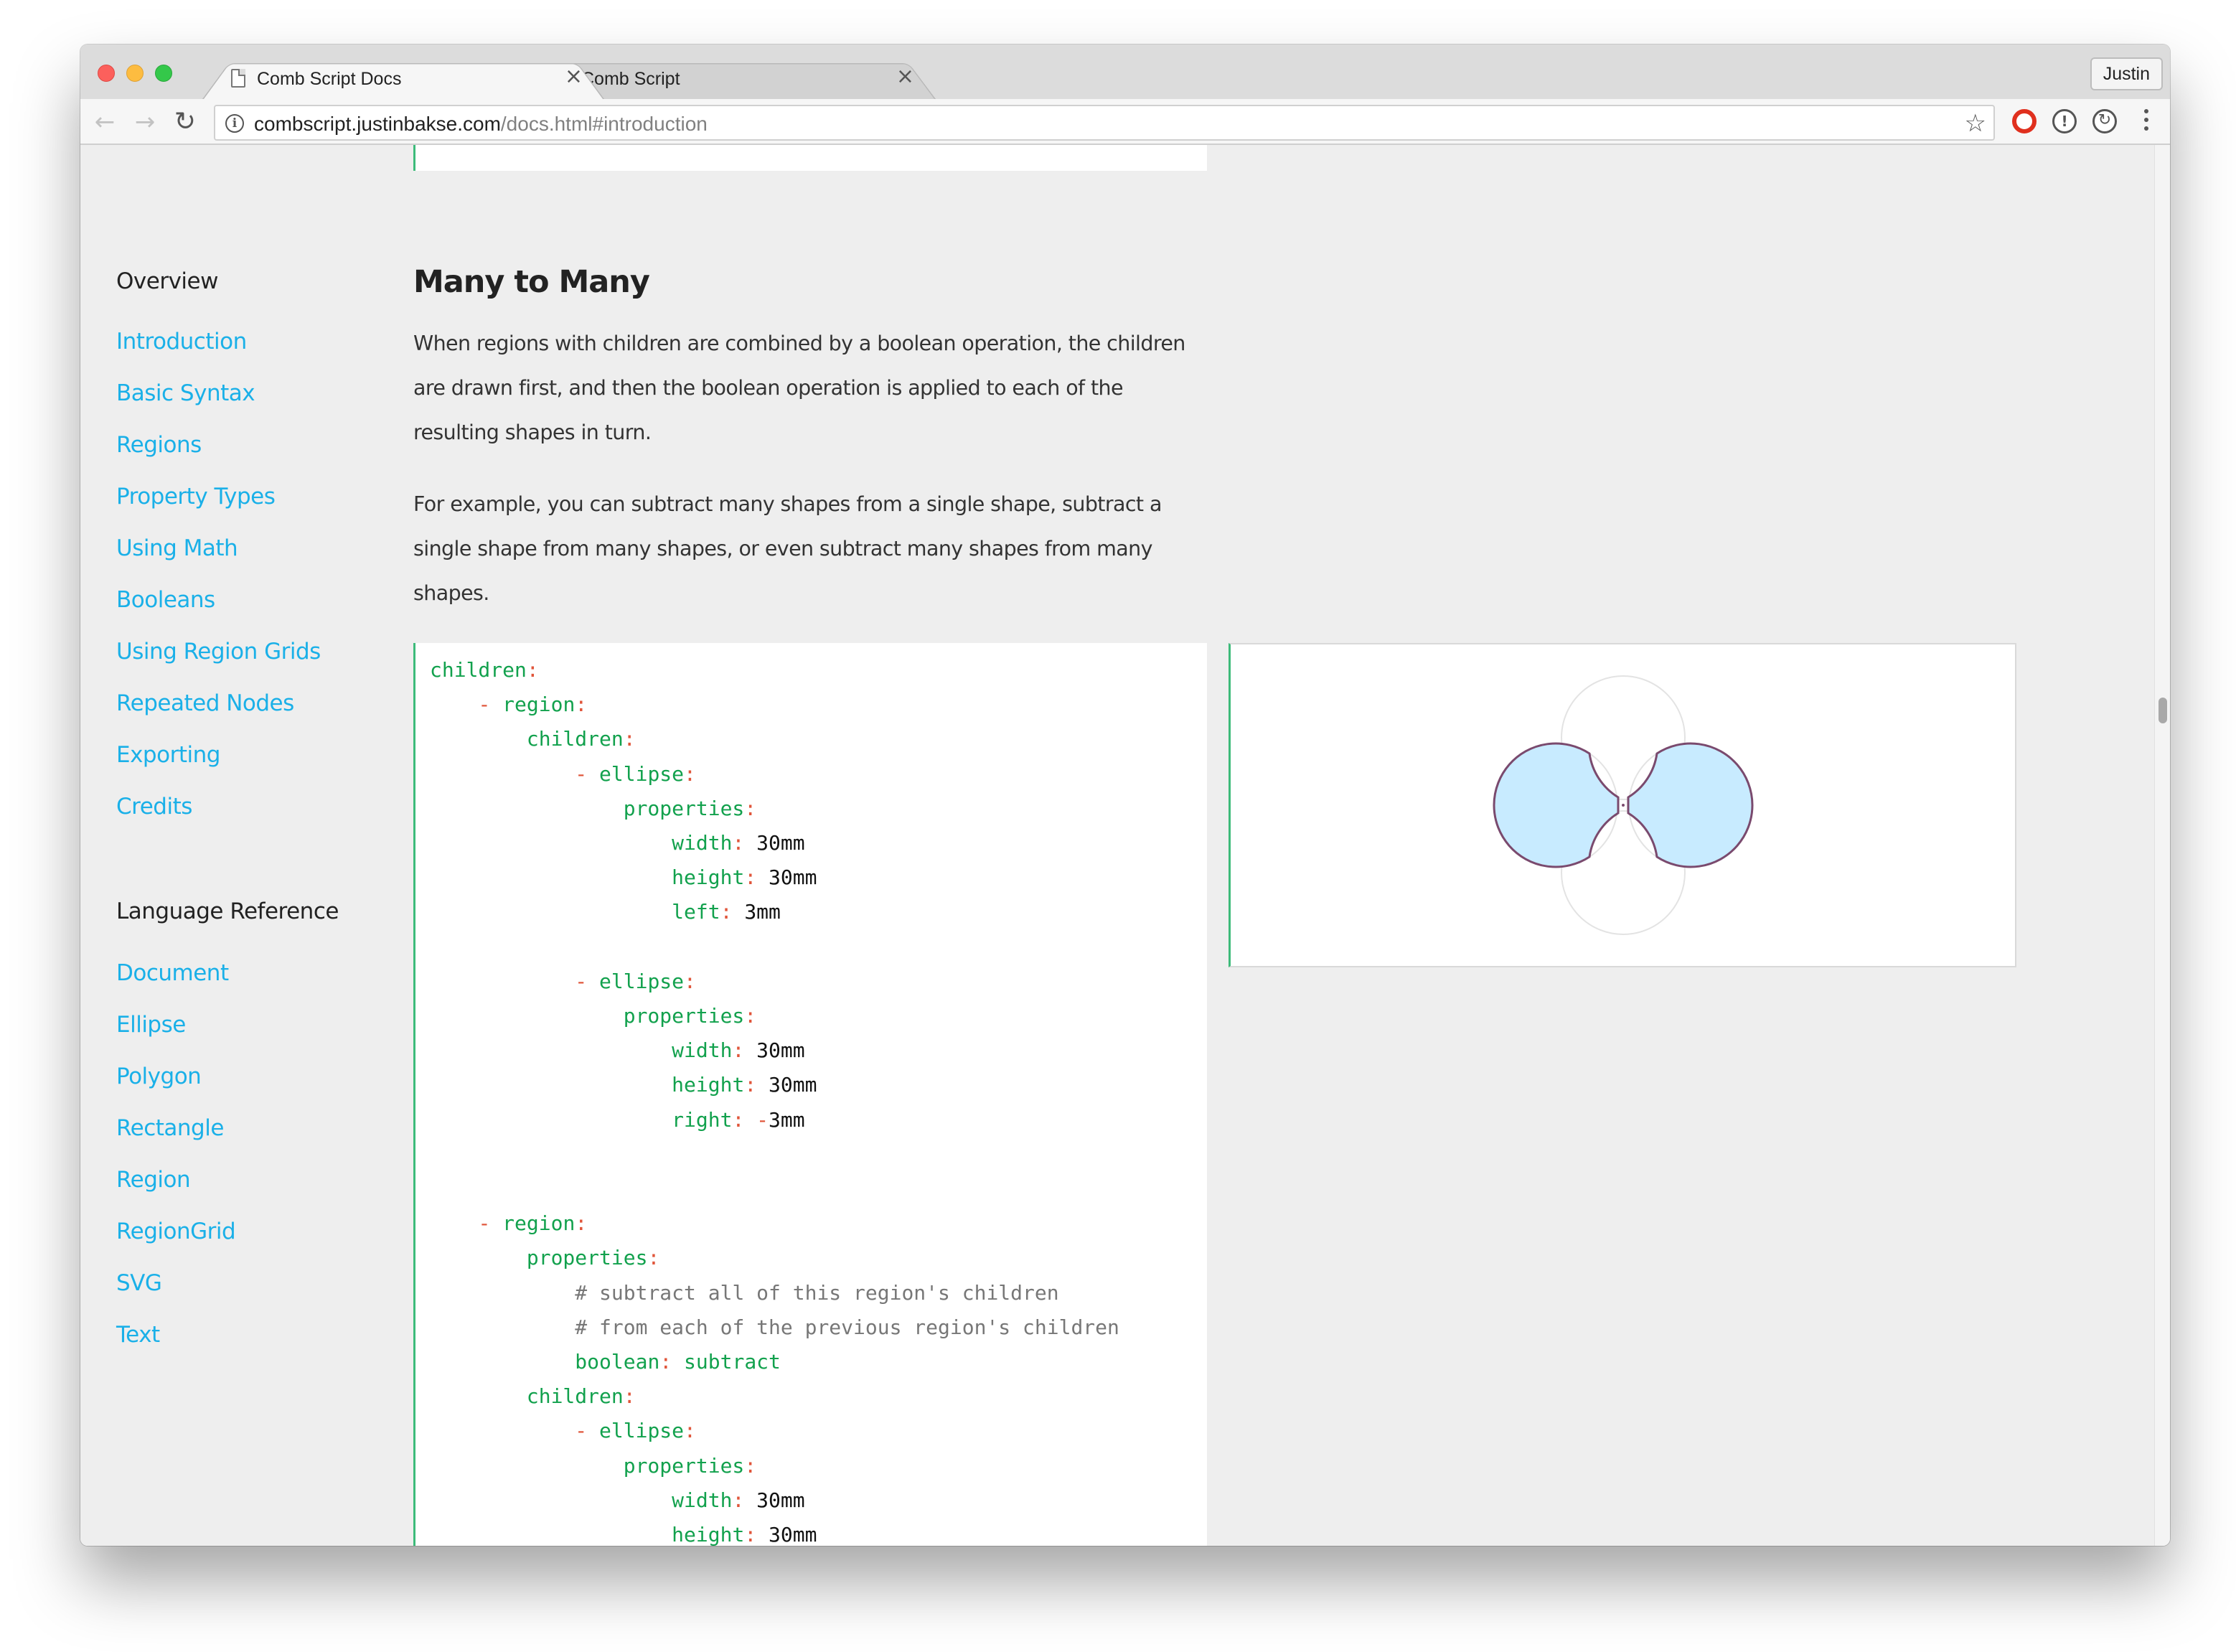  Describe the element at coordinates (403, 78) in the screenshot. I see `tab-comb-script-docs: Comb Script Docs ×` at that location.